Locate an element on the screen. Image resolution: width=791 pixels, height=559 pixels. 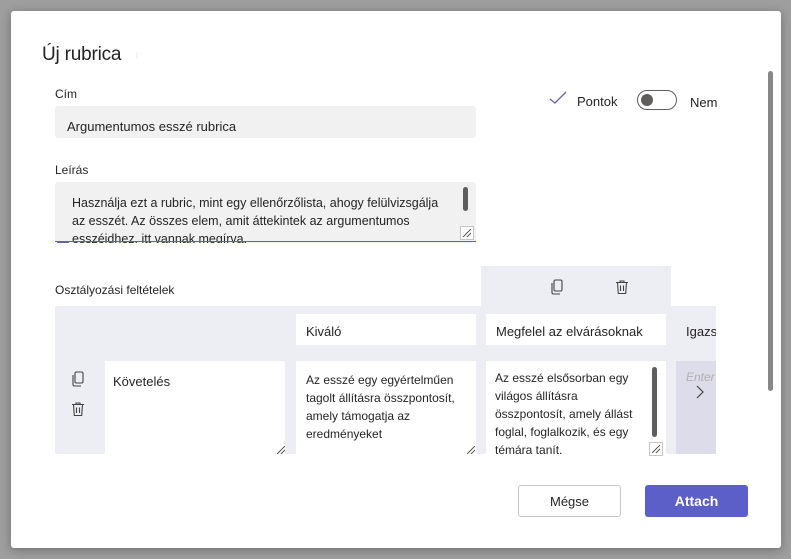
description-label: Leírás is located at coordinates (72, 170).